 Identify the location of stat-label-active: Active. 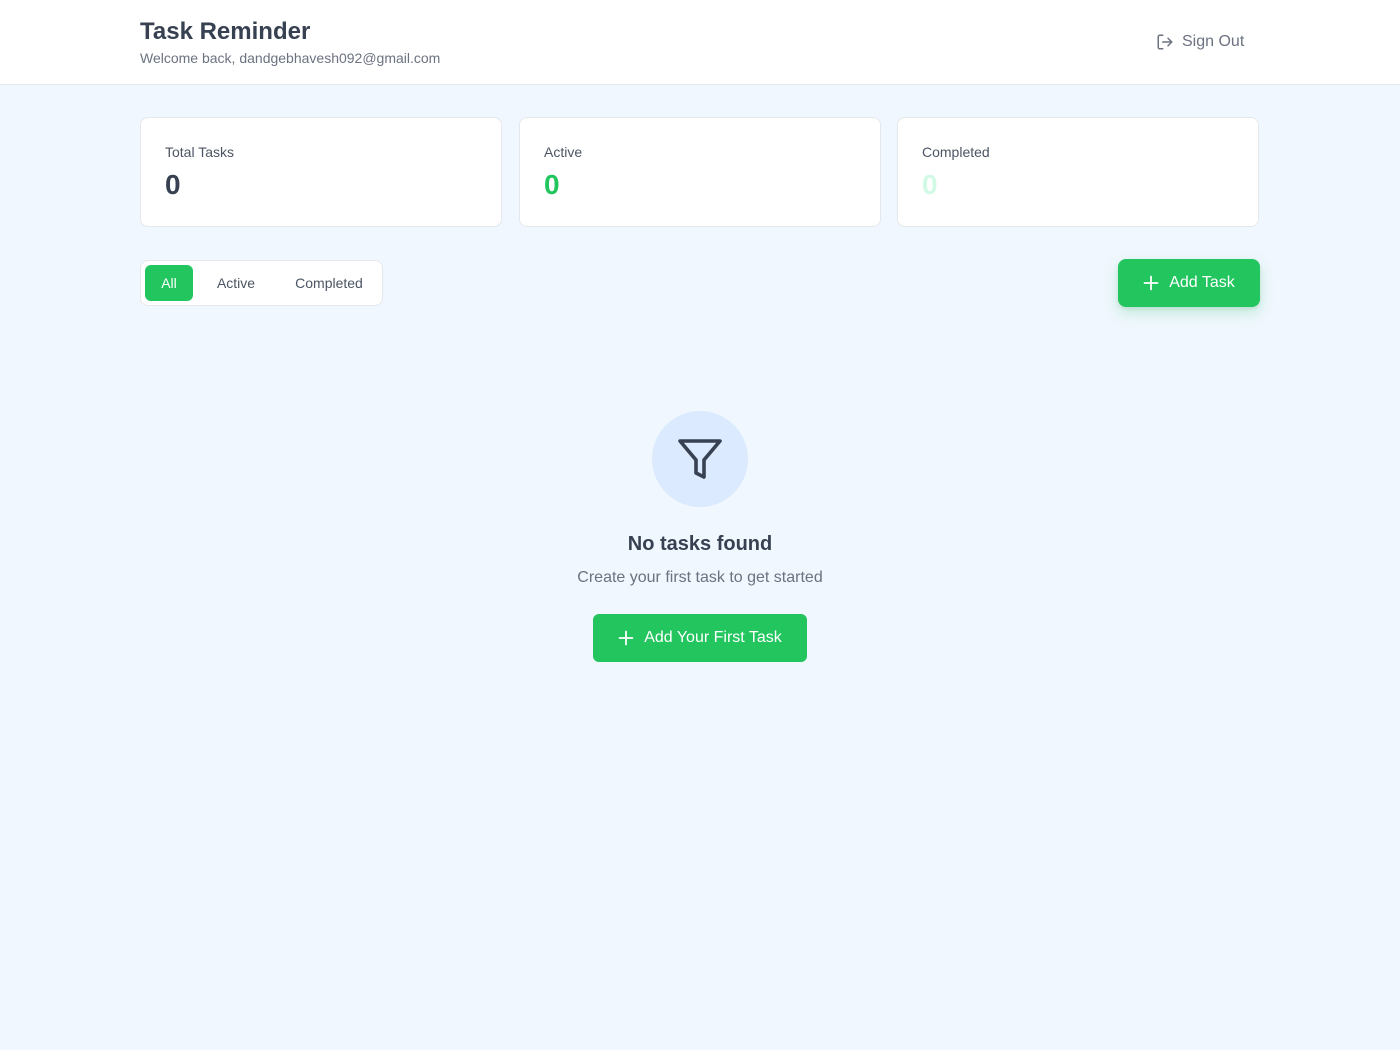
(563, 152).